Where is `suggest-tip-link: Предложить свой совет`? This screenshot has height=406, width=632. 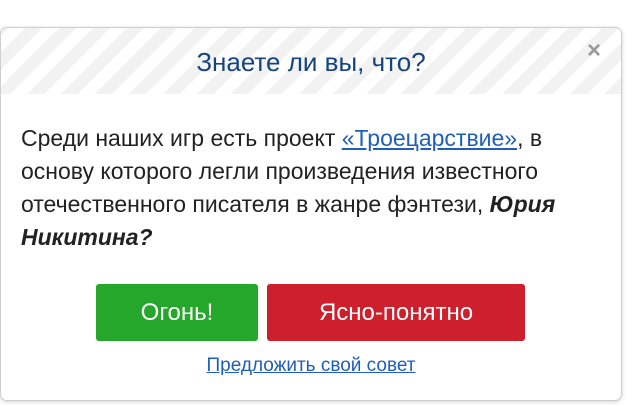
suggest-tip-link: Предложить свой совет is located at coordinates (311, 365).